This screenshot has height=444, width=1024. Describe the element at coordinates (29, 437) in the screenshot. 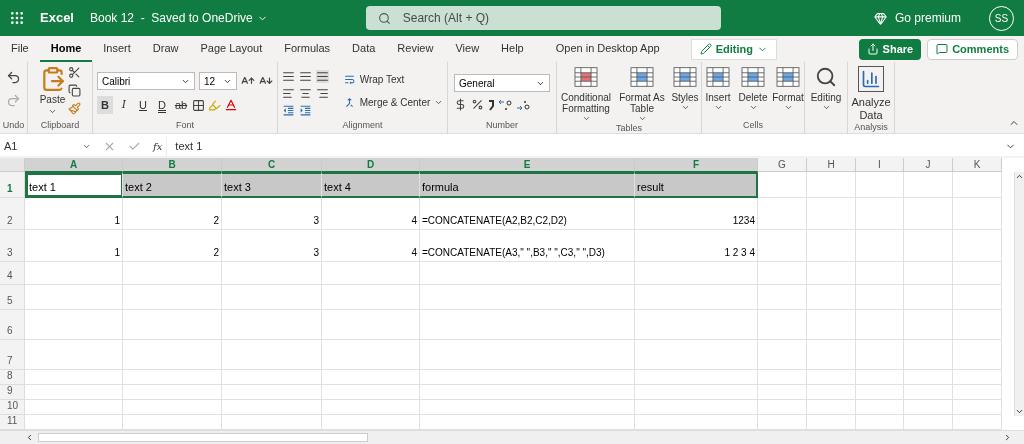

I see `scroll-left-icon` at that location.